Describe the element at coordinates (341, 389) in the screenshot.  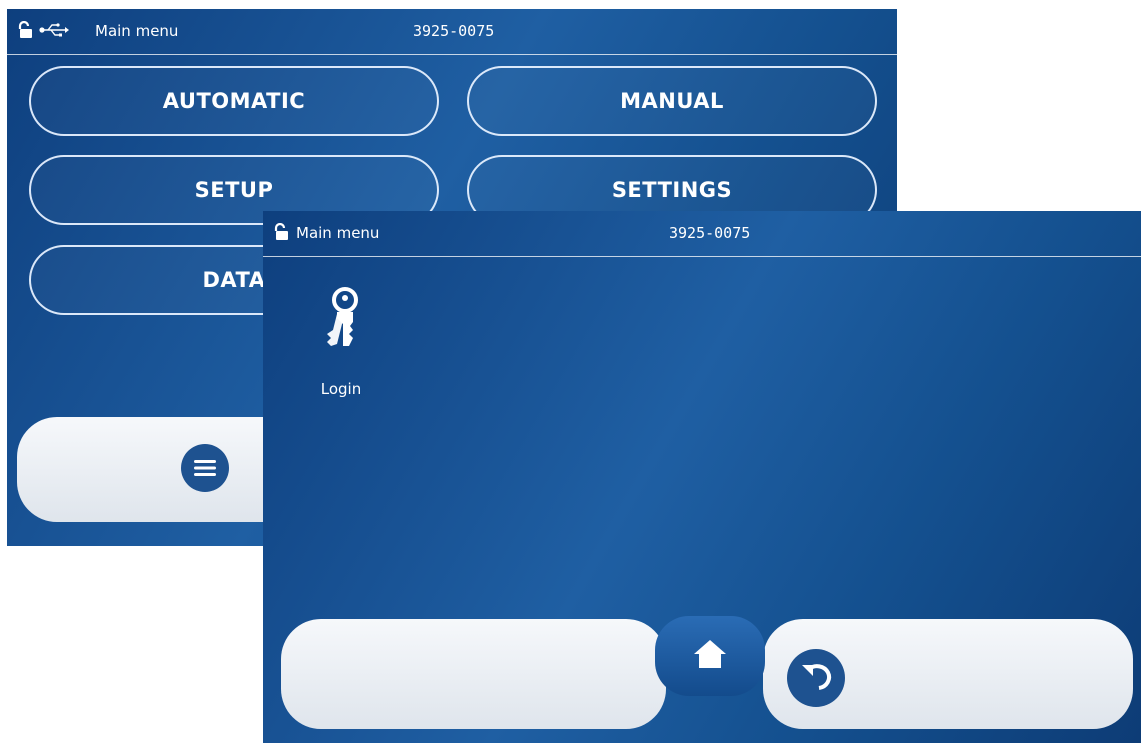
I see `login-label: Login` at that location.